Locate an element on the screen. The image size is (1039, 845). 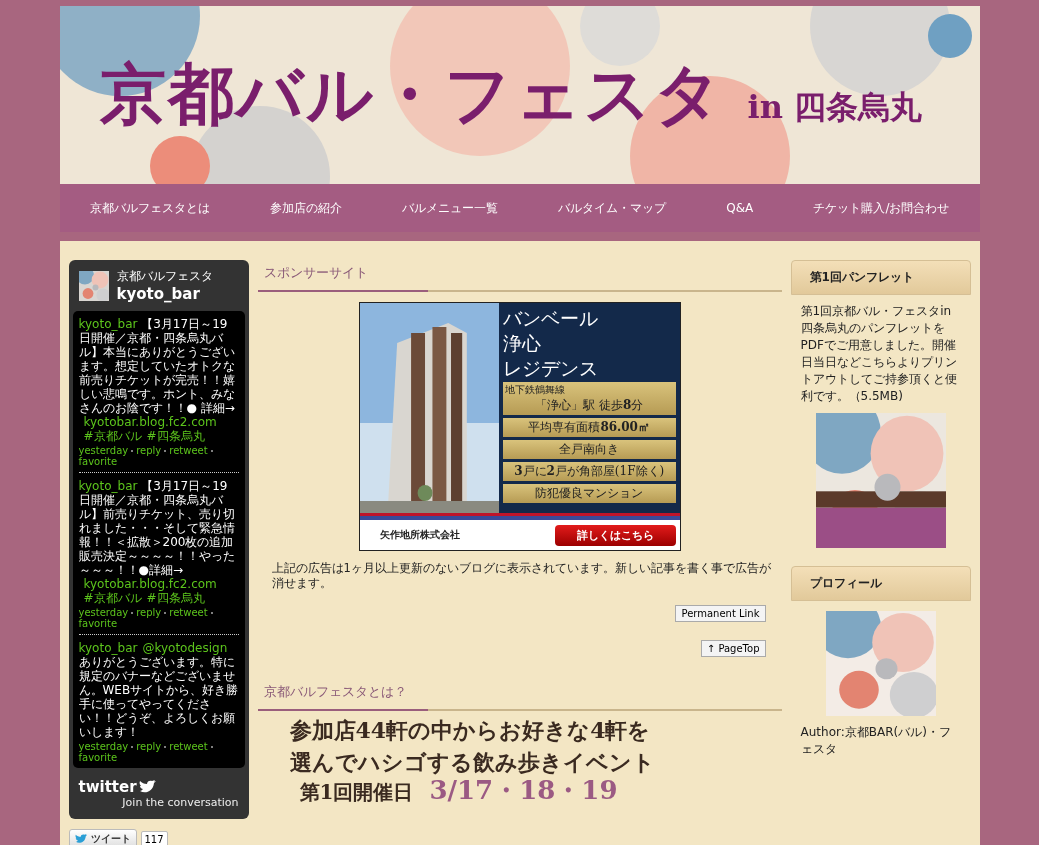
nav-link: バルメニュー一覧 is located at coordinates (449, 208).